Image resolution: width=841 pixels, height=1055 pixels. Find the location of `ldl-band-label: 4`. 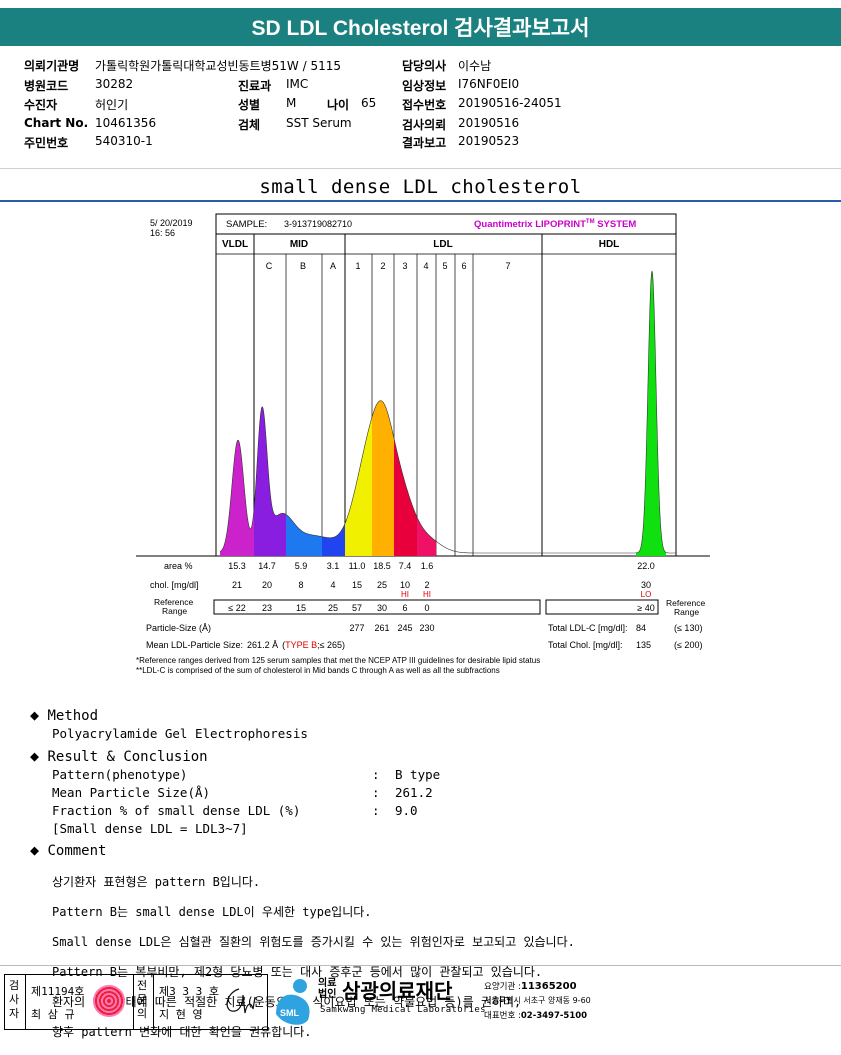

ldl-band-label: 4 is located at coordinates (425, 266).